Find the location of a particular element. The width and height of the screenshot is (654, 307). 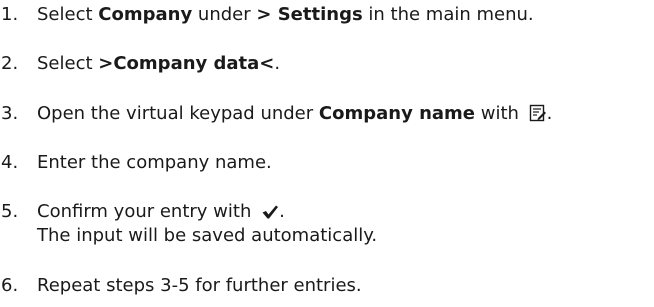

checkmark-icon is located at coordinates (270, 212).